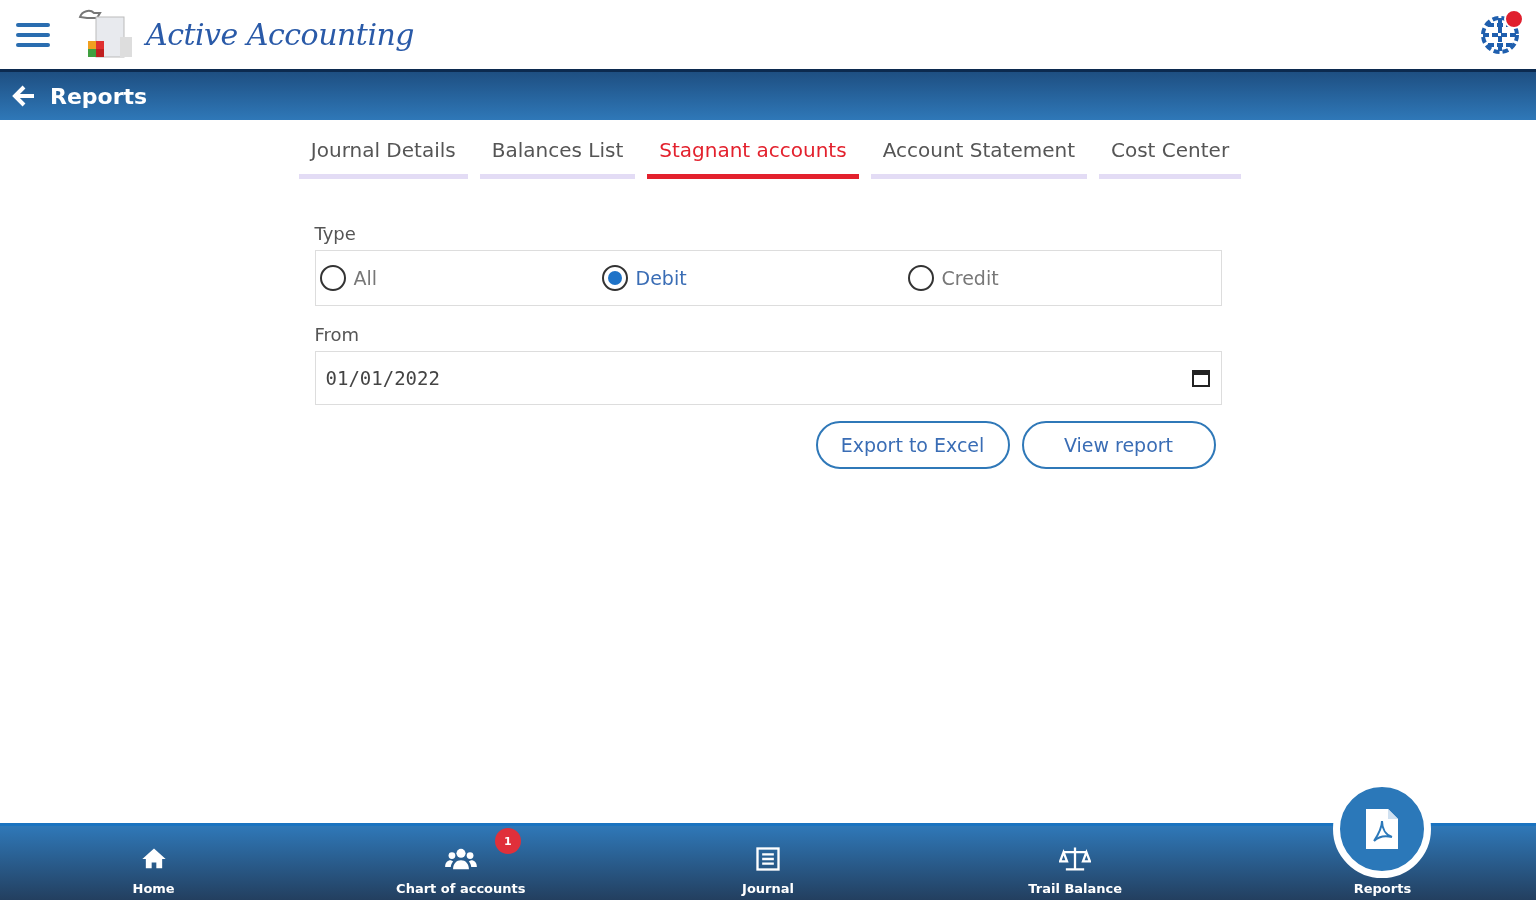  Describe the element at coordinates (33, 34) in the screenshot. I see `menu-icon` at that location.